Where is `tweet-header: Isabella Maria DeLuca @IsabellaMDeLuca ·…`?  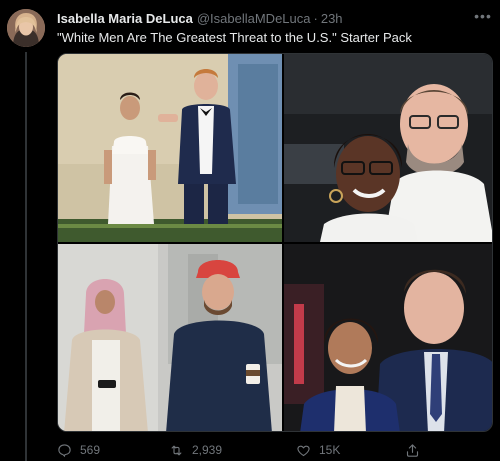
tweet-header: Isabella Maria DeLuca @IsabellaMDeLuca ·… is located at coordinates (274, 18).